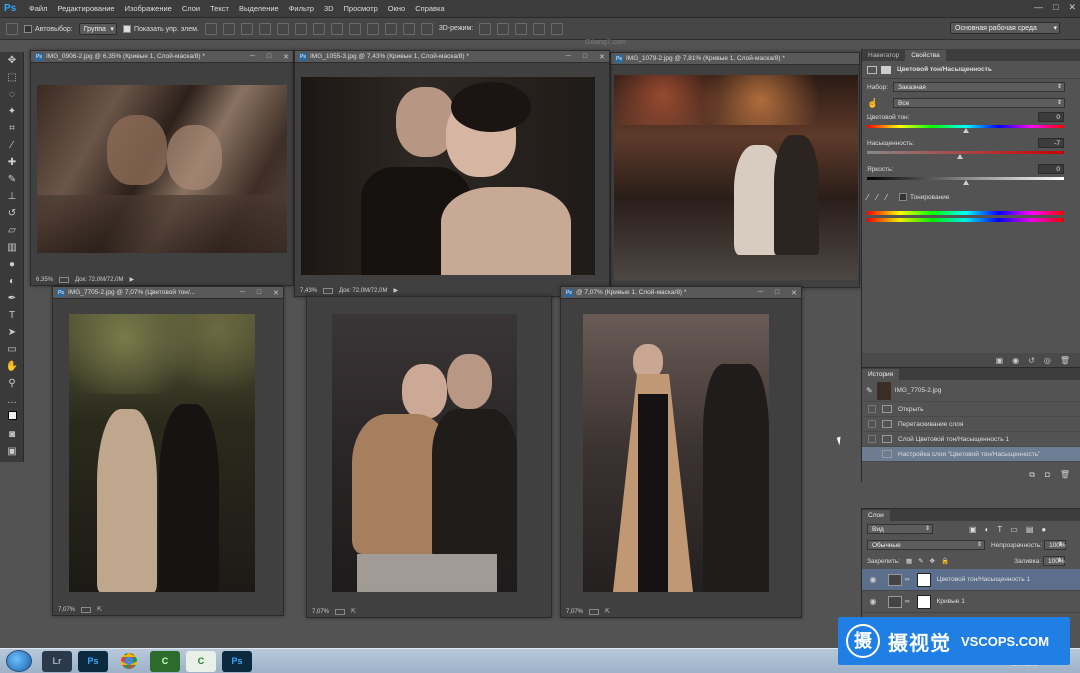  What do you see at coordinates (148, 8) in the screenshot?
I see `menu-image: Изображение` at bounding box center [148, 8].